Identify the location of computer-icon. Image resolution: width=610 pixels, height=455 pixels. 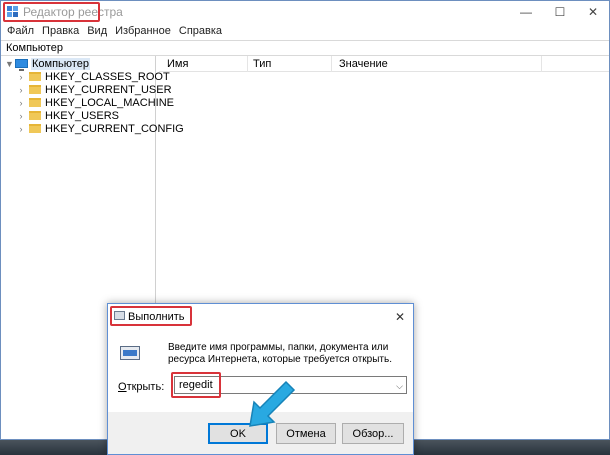
(21, 65).